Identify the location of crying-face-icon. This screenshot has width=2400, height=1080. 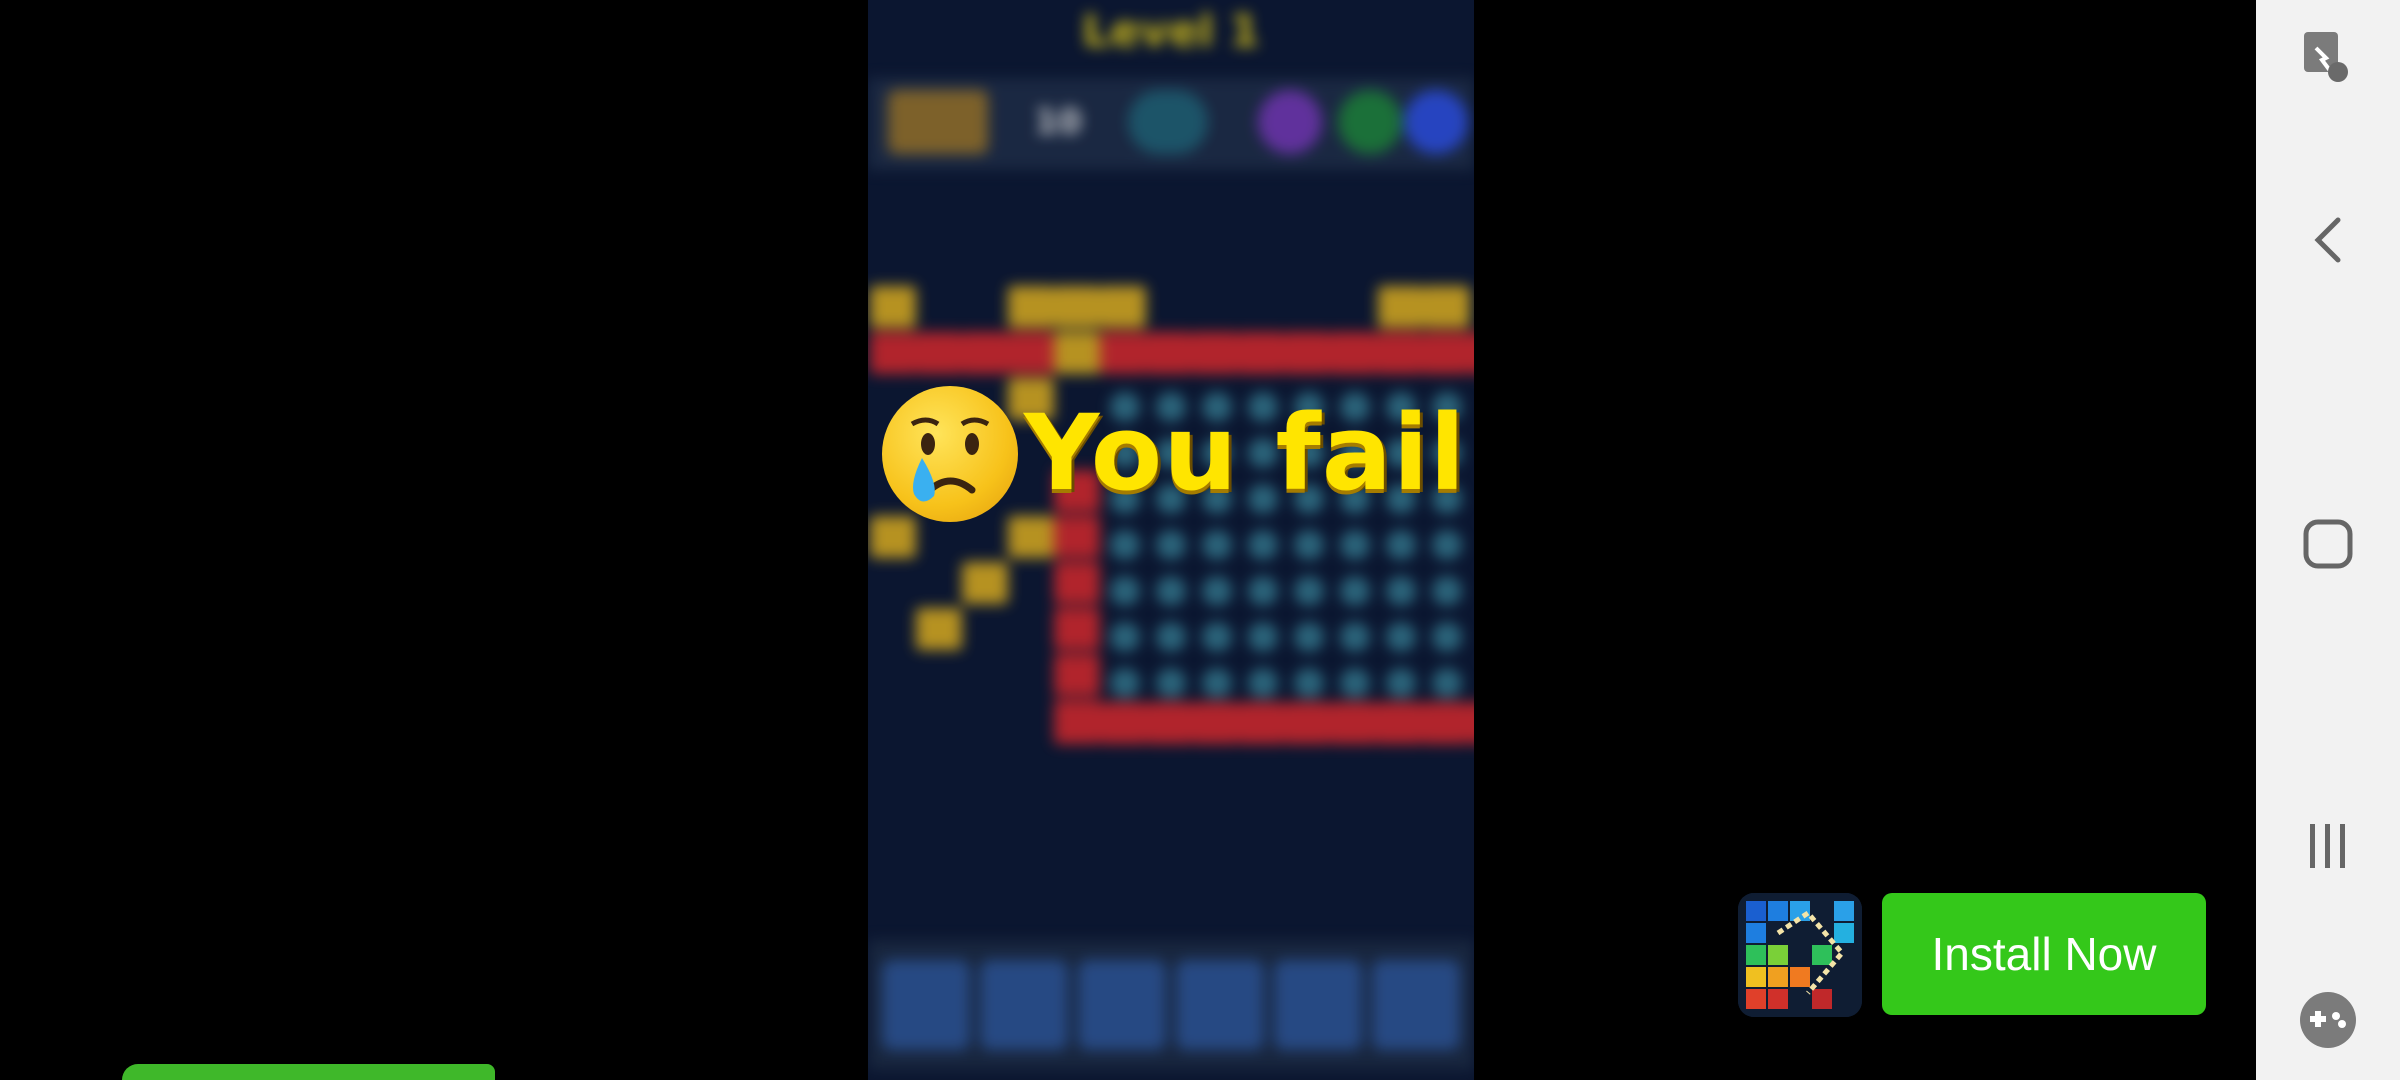
(950, 454).